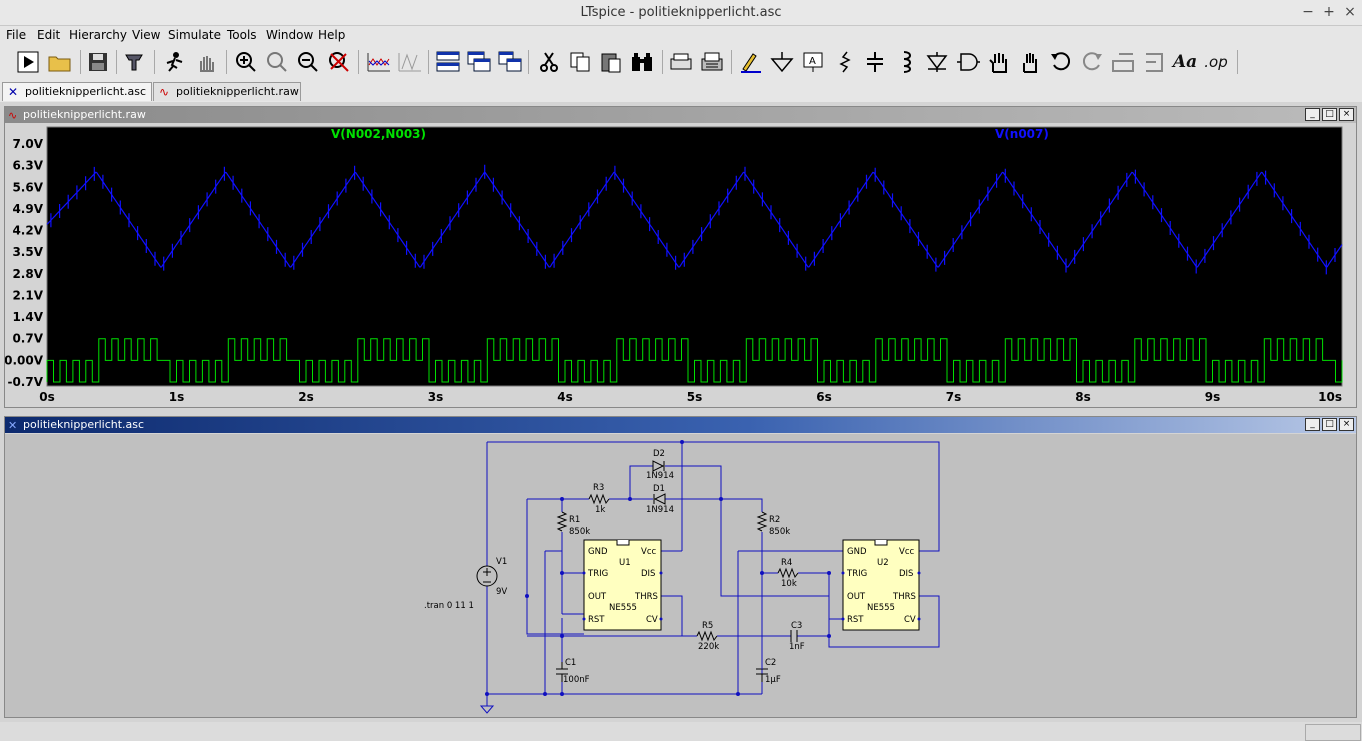  Describe the element at coordinates (844, 62) in the screenshot. I see `resistor-icon` at that location.